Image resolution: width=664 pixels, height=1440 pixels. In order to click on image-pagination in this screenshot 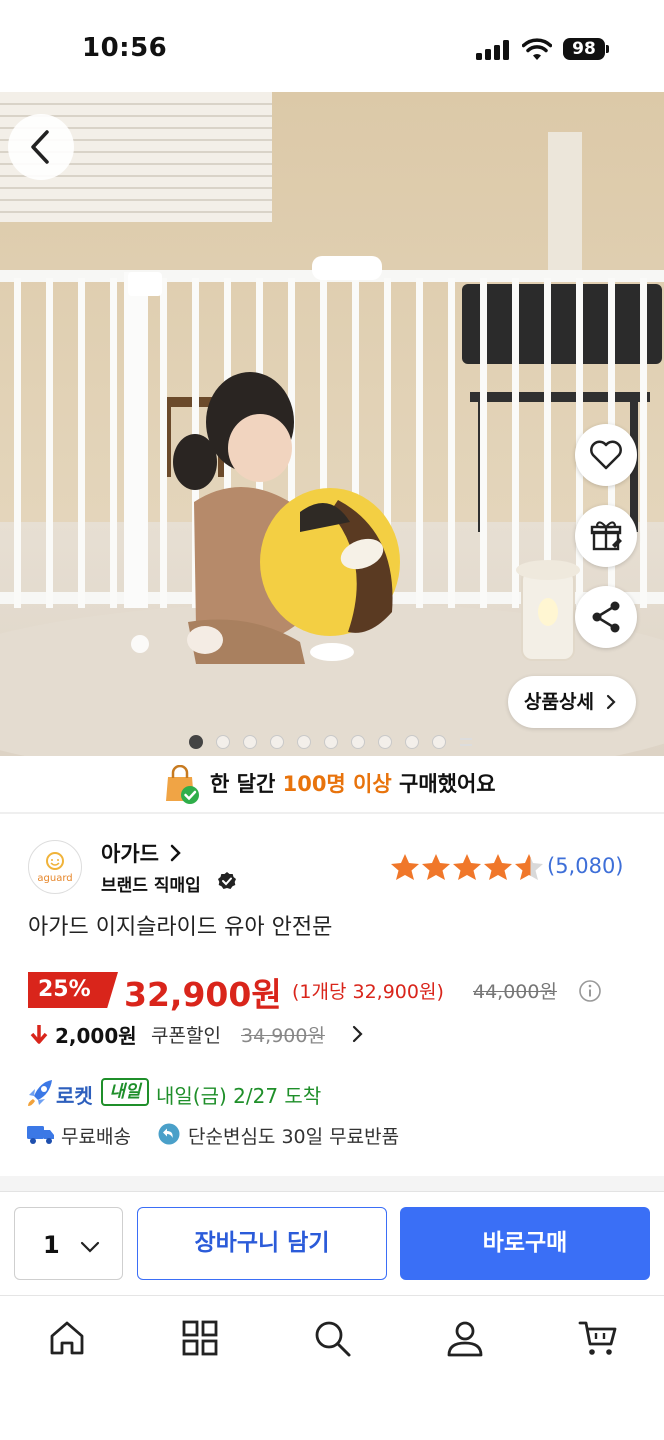, I will do `click(330, 742)`.